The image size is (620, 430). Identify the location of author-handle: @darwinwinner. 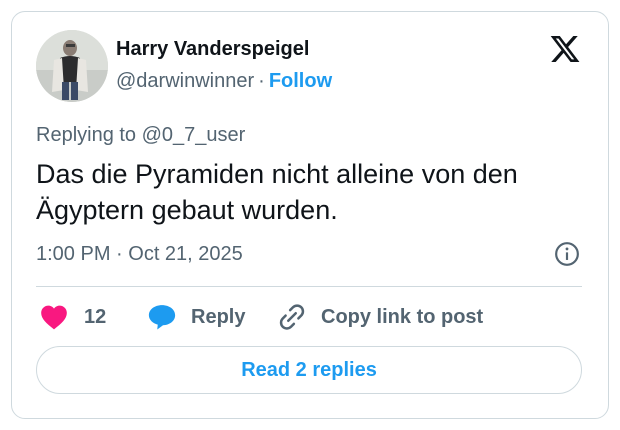
(185, 81).